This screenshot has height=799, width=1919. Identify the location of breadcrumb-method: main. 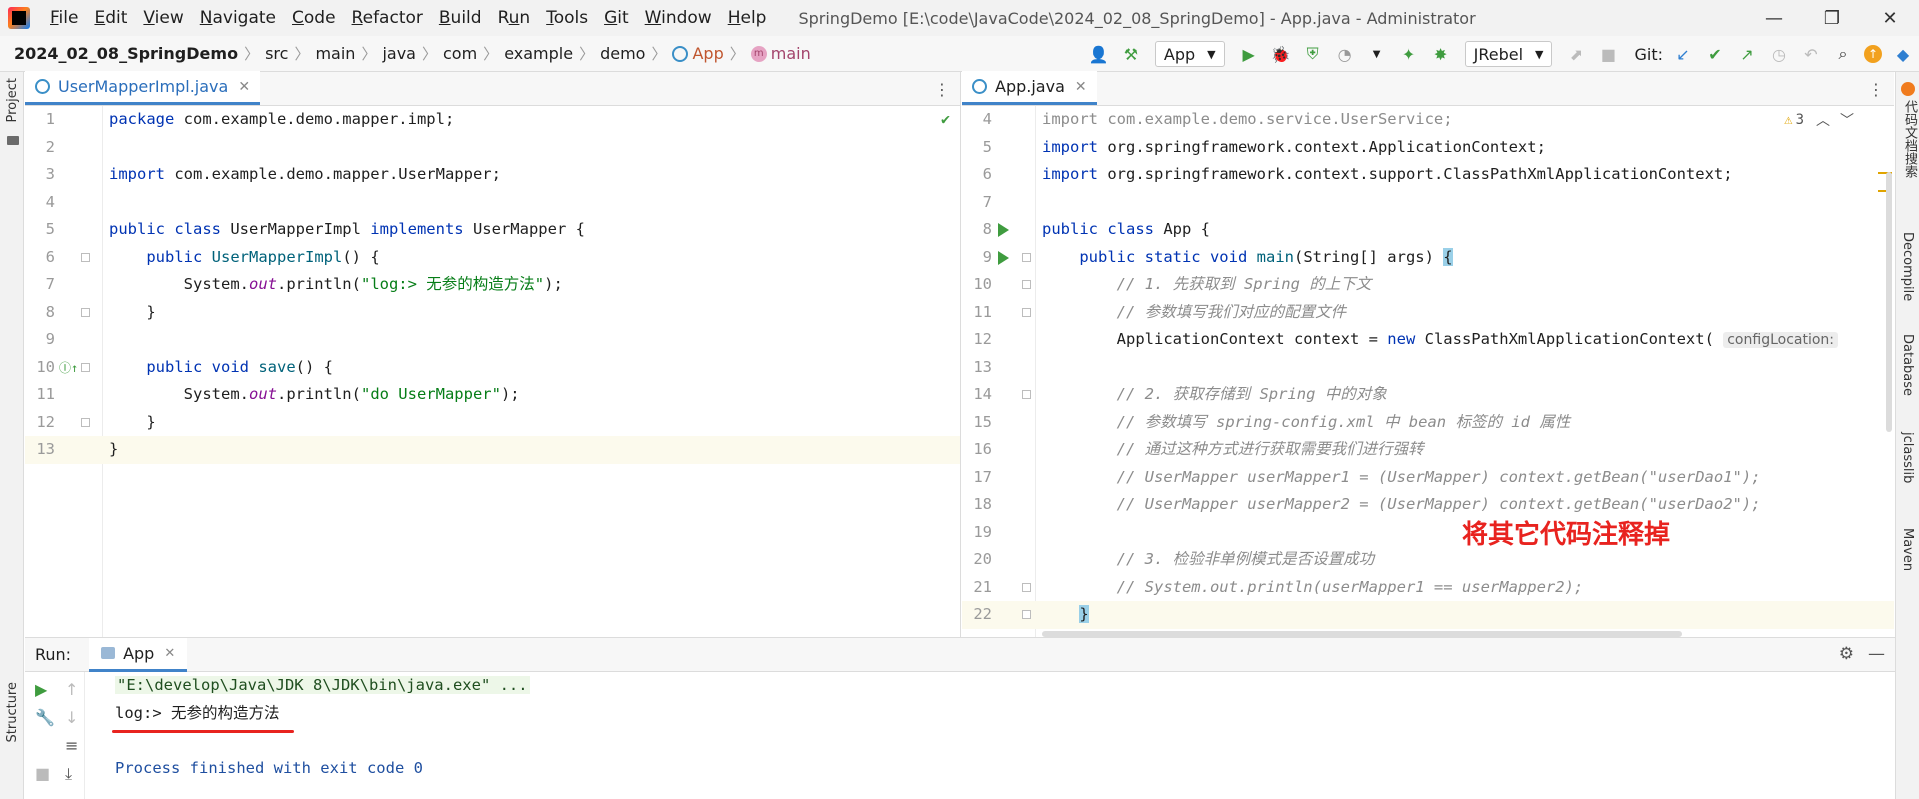
(791, 53).